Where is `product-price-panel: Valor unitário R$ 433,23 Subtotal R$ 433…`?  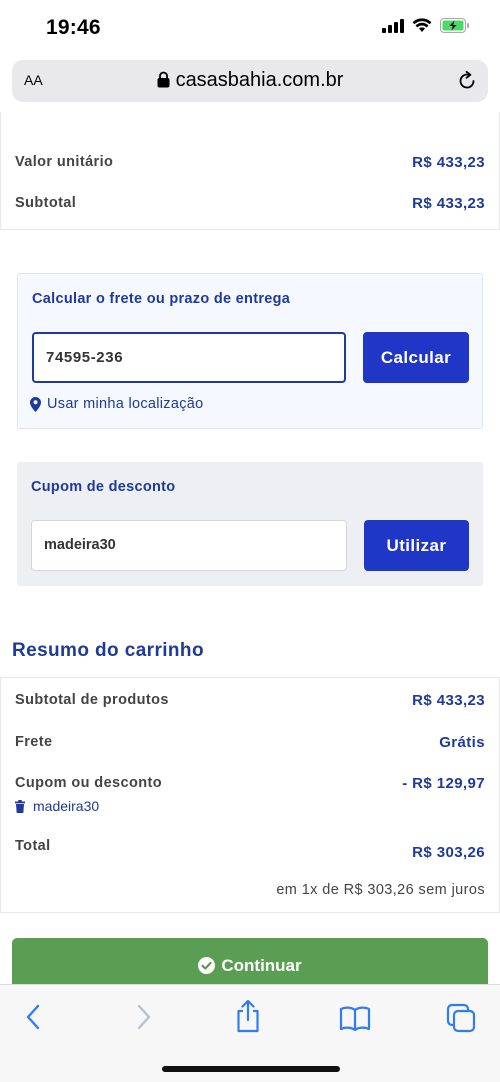 product-price-panel: Valor unitário R$ 433,23 Subtotal R$ 433… is located at coordinates (250, 171).